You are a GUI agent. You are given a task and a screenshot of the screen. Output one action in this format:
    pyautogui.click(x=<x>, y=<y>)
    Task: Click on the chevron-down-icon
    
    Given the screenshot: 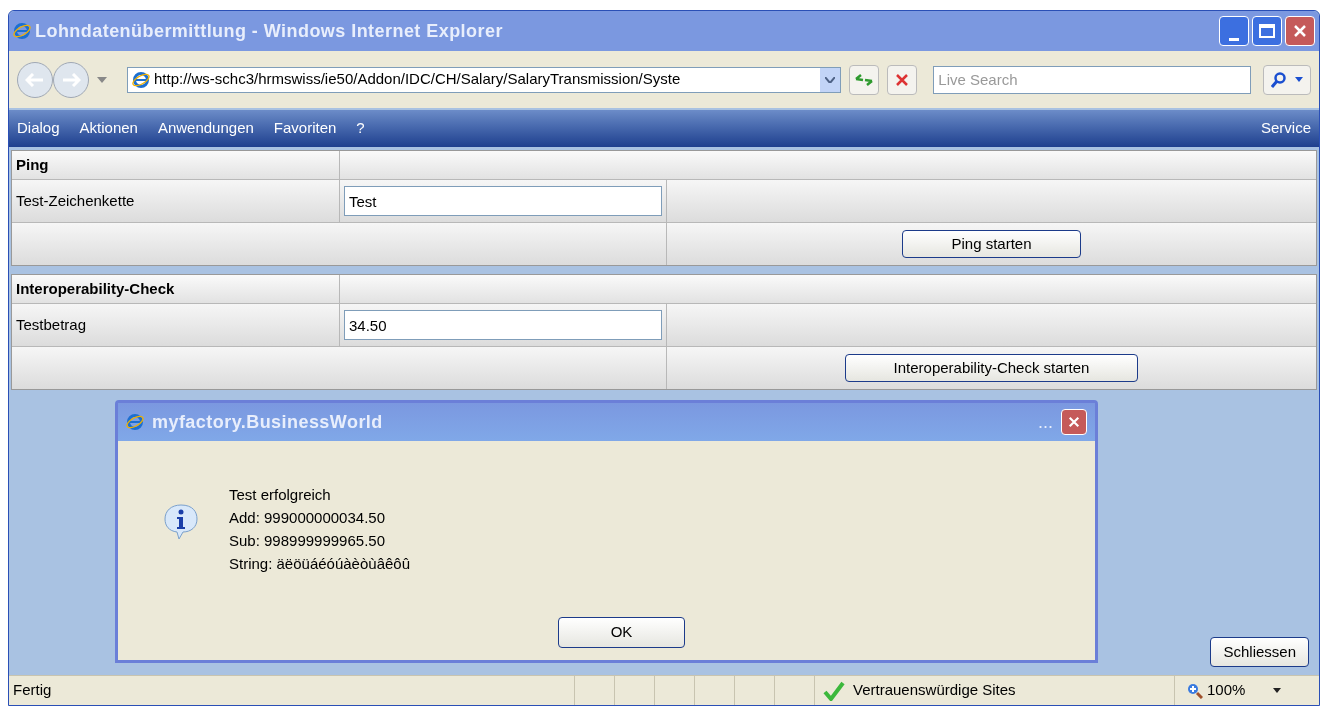 What is the action you would take?
    pyautogui.click(x=830, y=79)
    